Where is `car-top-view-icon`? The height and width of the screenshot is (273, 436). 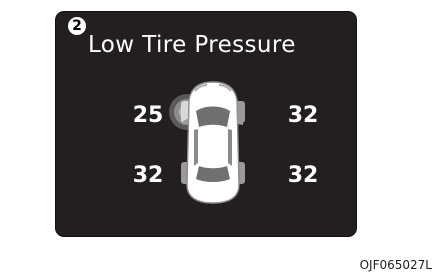 car-top-view-icon is located at coordinates (207, 142).